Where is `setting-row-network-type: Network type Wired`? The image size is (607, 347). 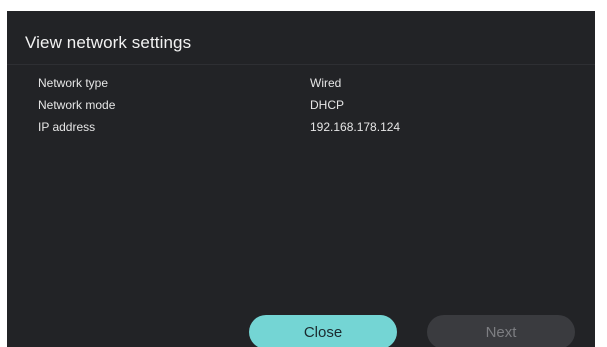 setting-row-network-type: Network type Wired is located at coordinates (301, 77).